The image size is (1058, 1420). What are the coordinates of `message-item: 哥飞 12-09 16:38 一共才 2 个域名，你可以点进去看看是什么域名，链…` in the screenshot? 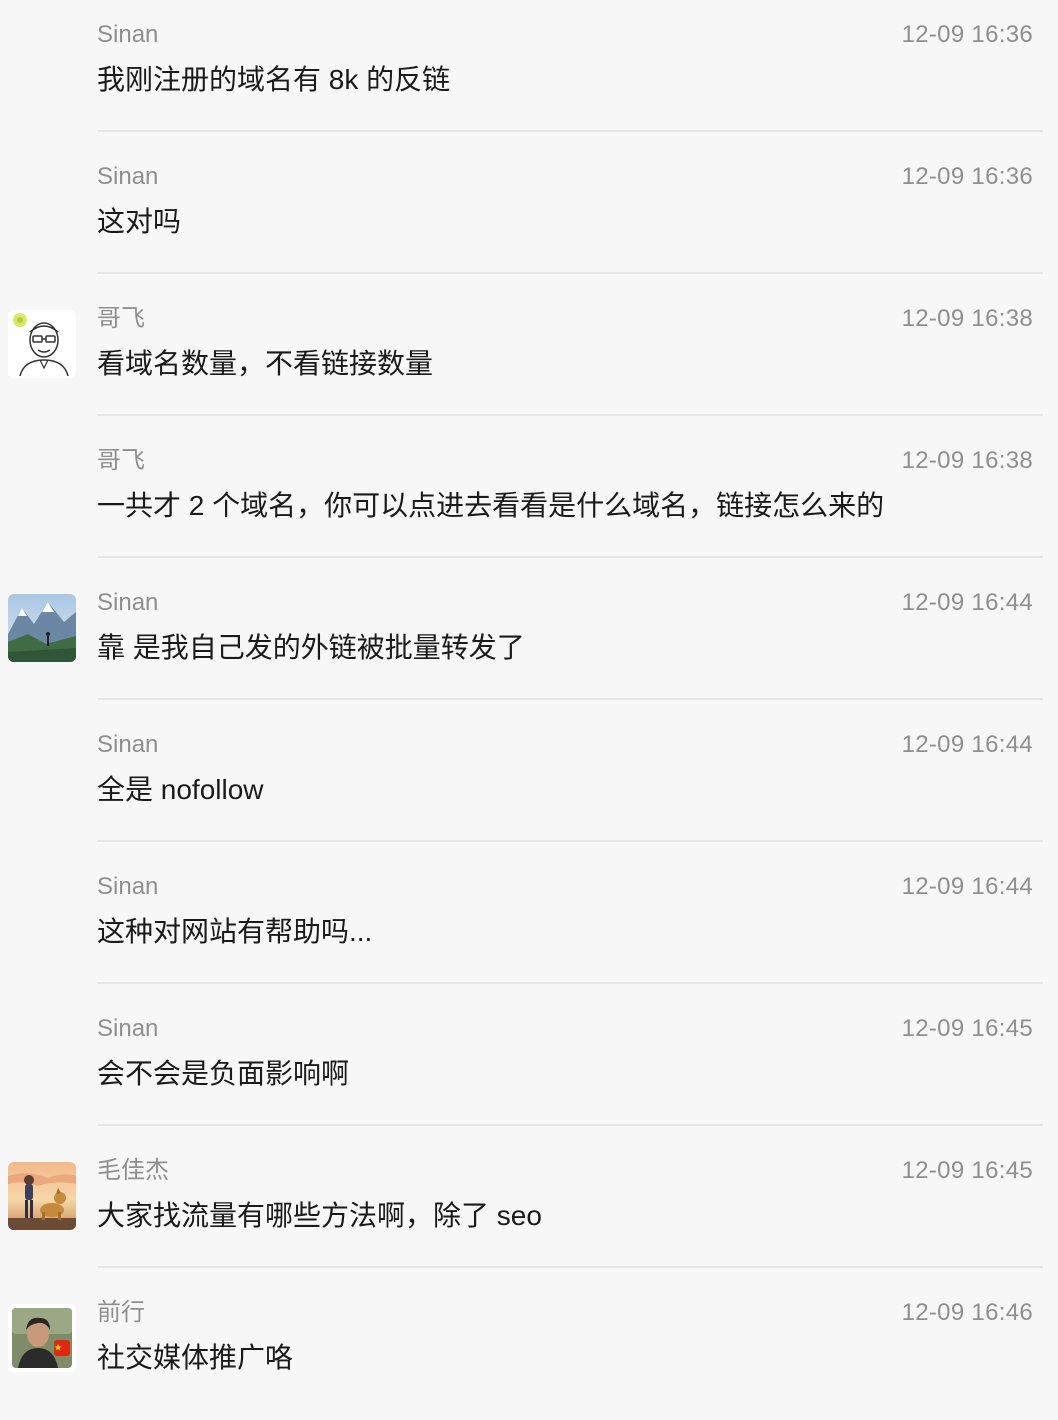 It's located at (529, 497).